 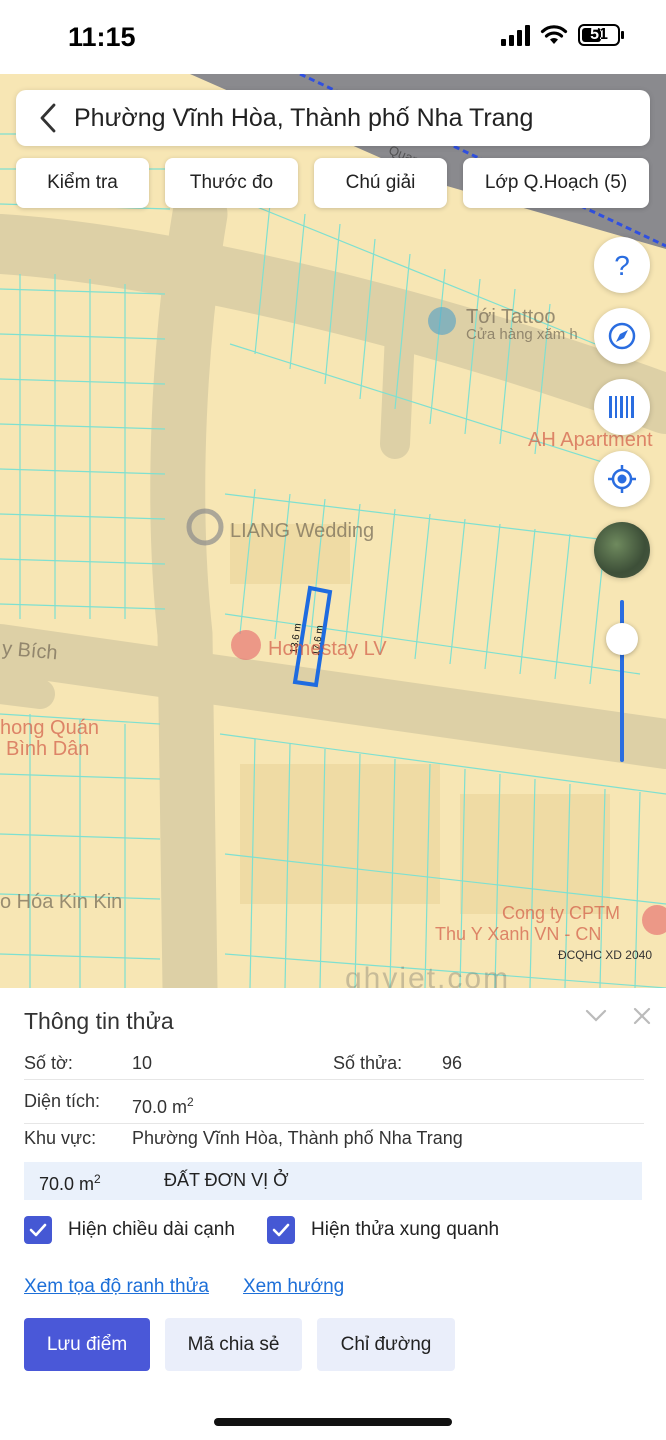 What do you see at coordinates (102, 37) in the screenshot?
I see `status-time: 11:15` at bounding box center [102, 37].